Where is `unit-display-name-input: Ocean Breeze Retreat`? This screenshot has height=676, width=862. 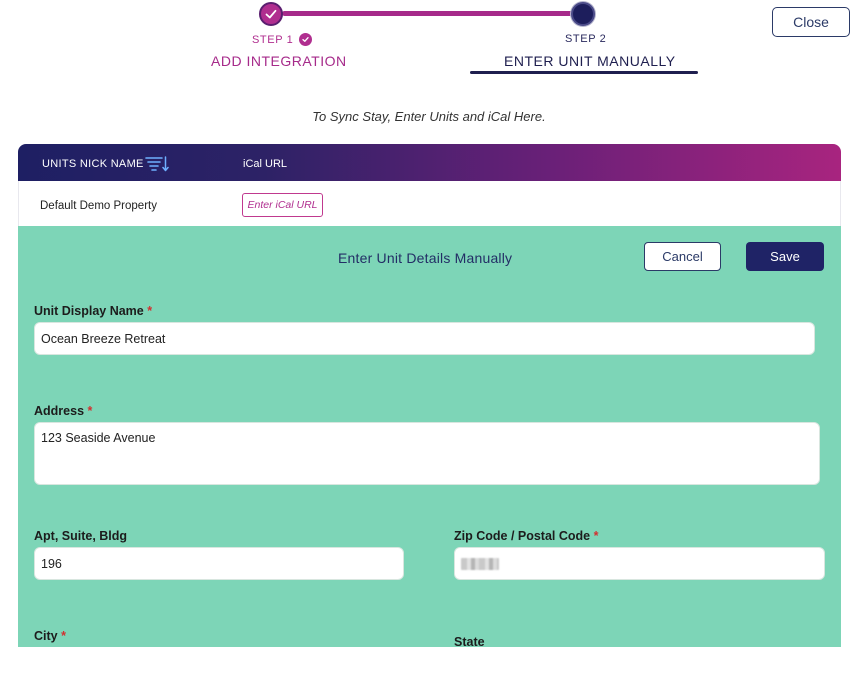 unit-display-name-input: Ocean Breeze Retreat is located at coordinates (424, 338).